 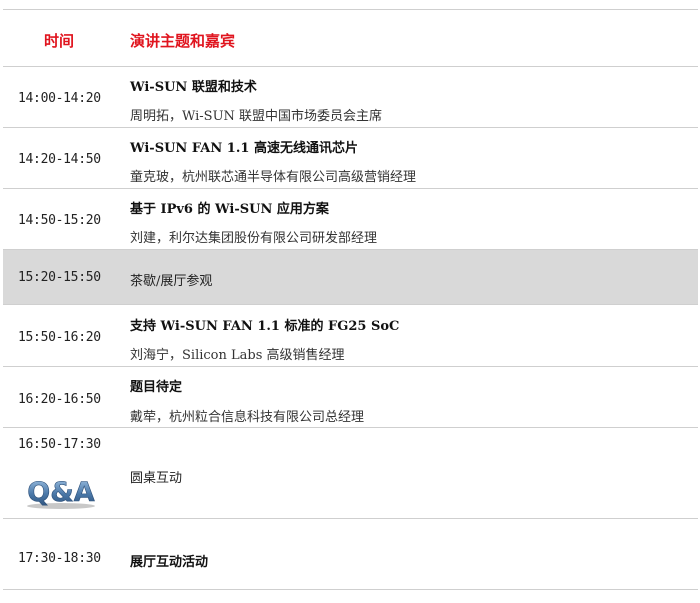 What do you see at coordinates (247, 417) in the screenshot?
I see `session-speaker: 戴荦，杭州粒合信息科技有限公司总经理` at bounding box center [247, 417].